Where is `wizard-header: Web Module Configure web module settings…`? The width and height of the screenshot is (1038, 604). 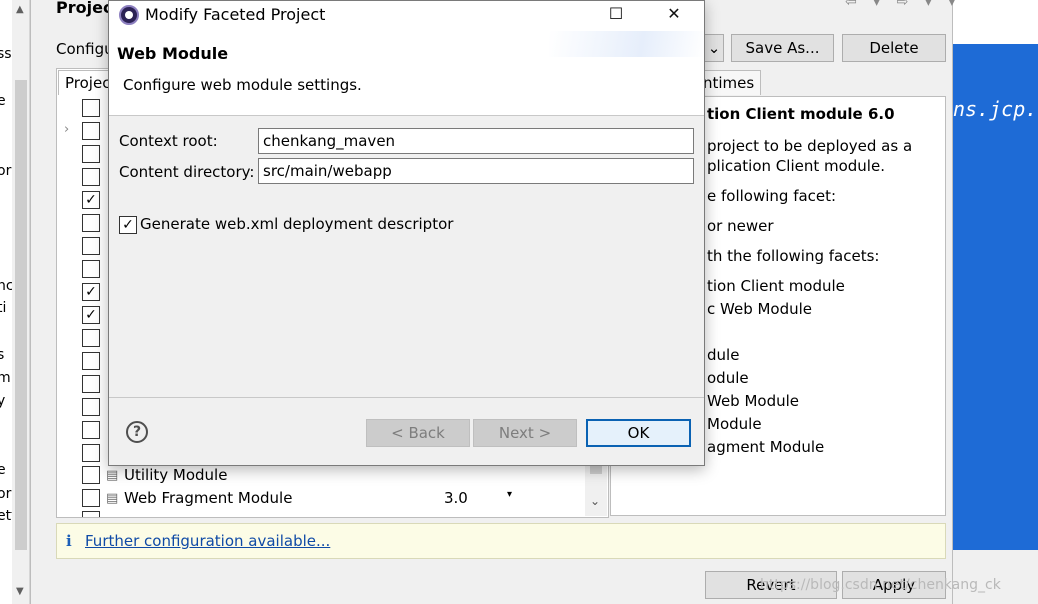
wizard-header: Web Module Configure web module settings… is located at coordinates (406, 72).